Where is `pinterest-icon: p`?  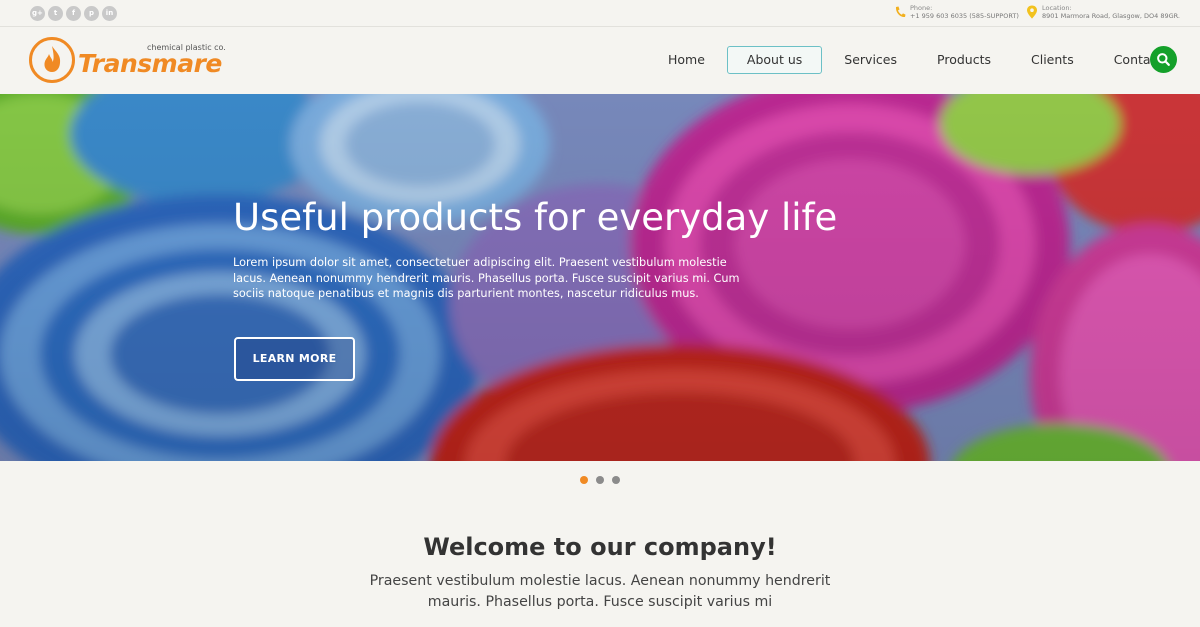 pinterest-icon: p is located at coordinates (91, 13).